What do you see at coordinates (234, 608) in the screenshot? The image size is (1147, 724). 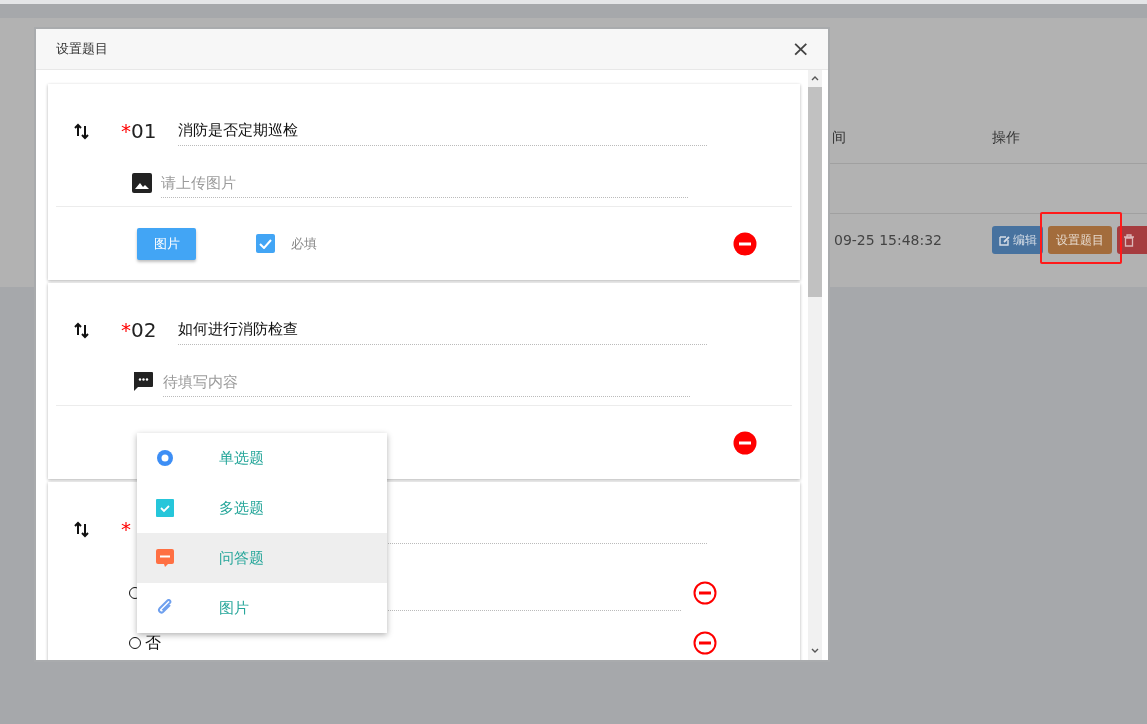 I see `menu-item-label: 图片` at bounding box center [234, 608].